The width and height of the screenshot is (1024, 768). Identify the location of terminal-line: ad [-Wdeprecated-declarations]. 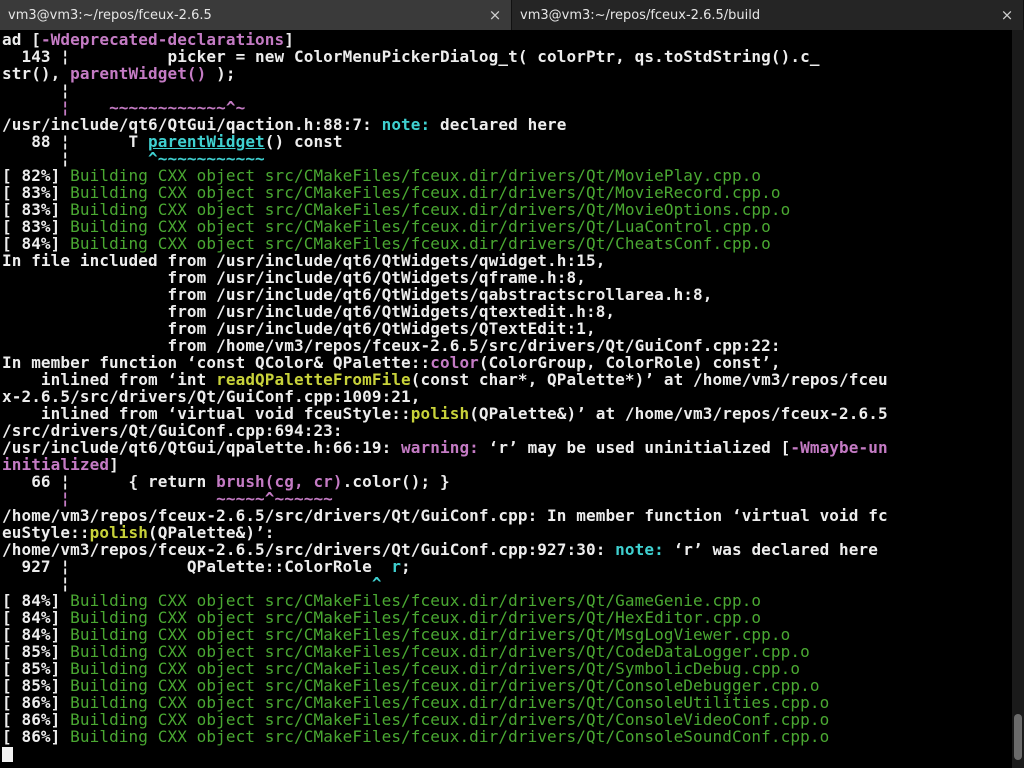
(507, 39).